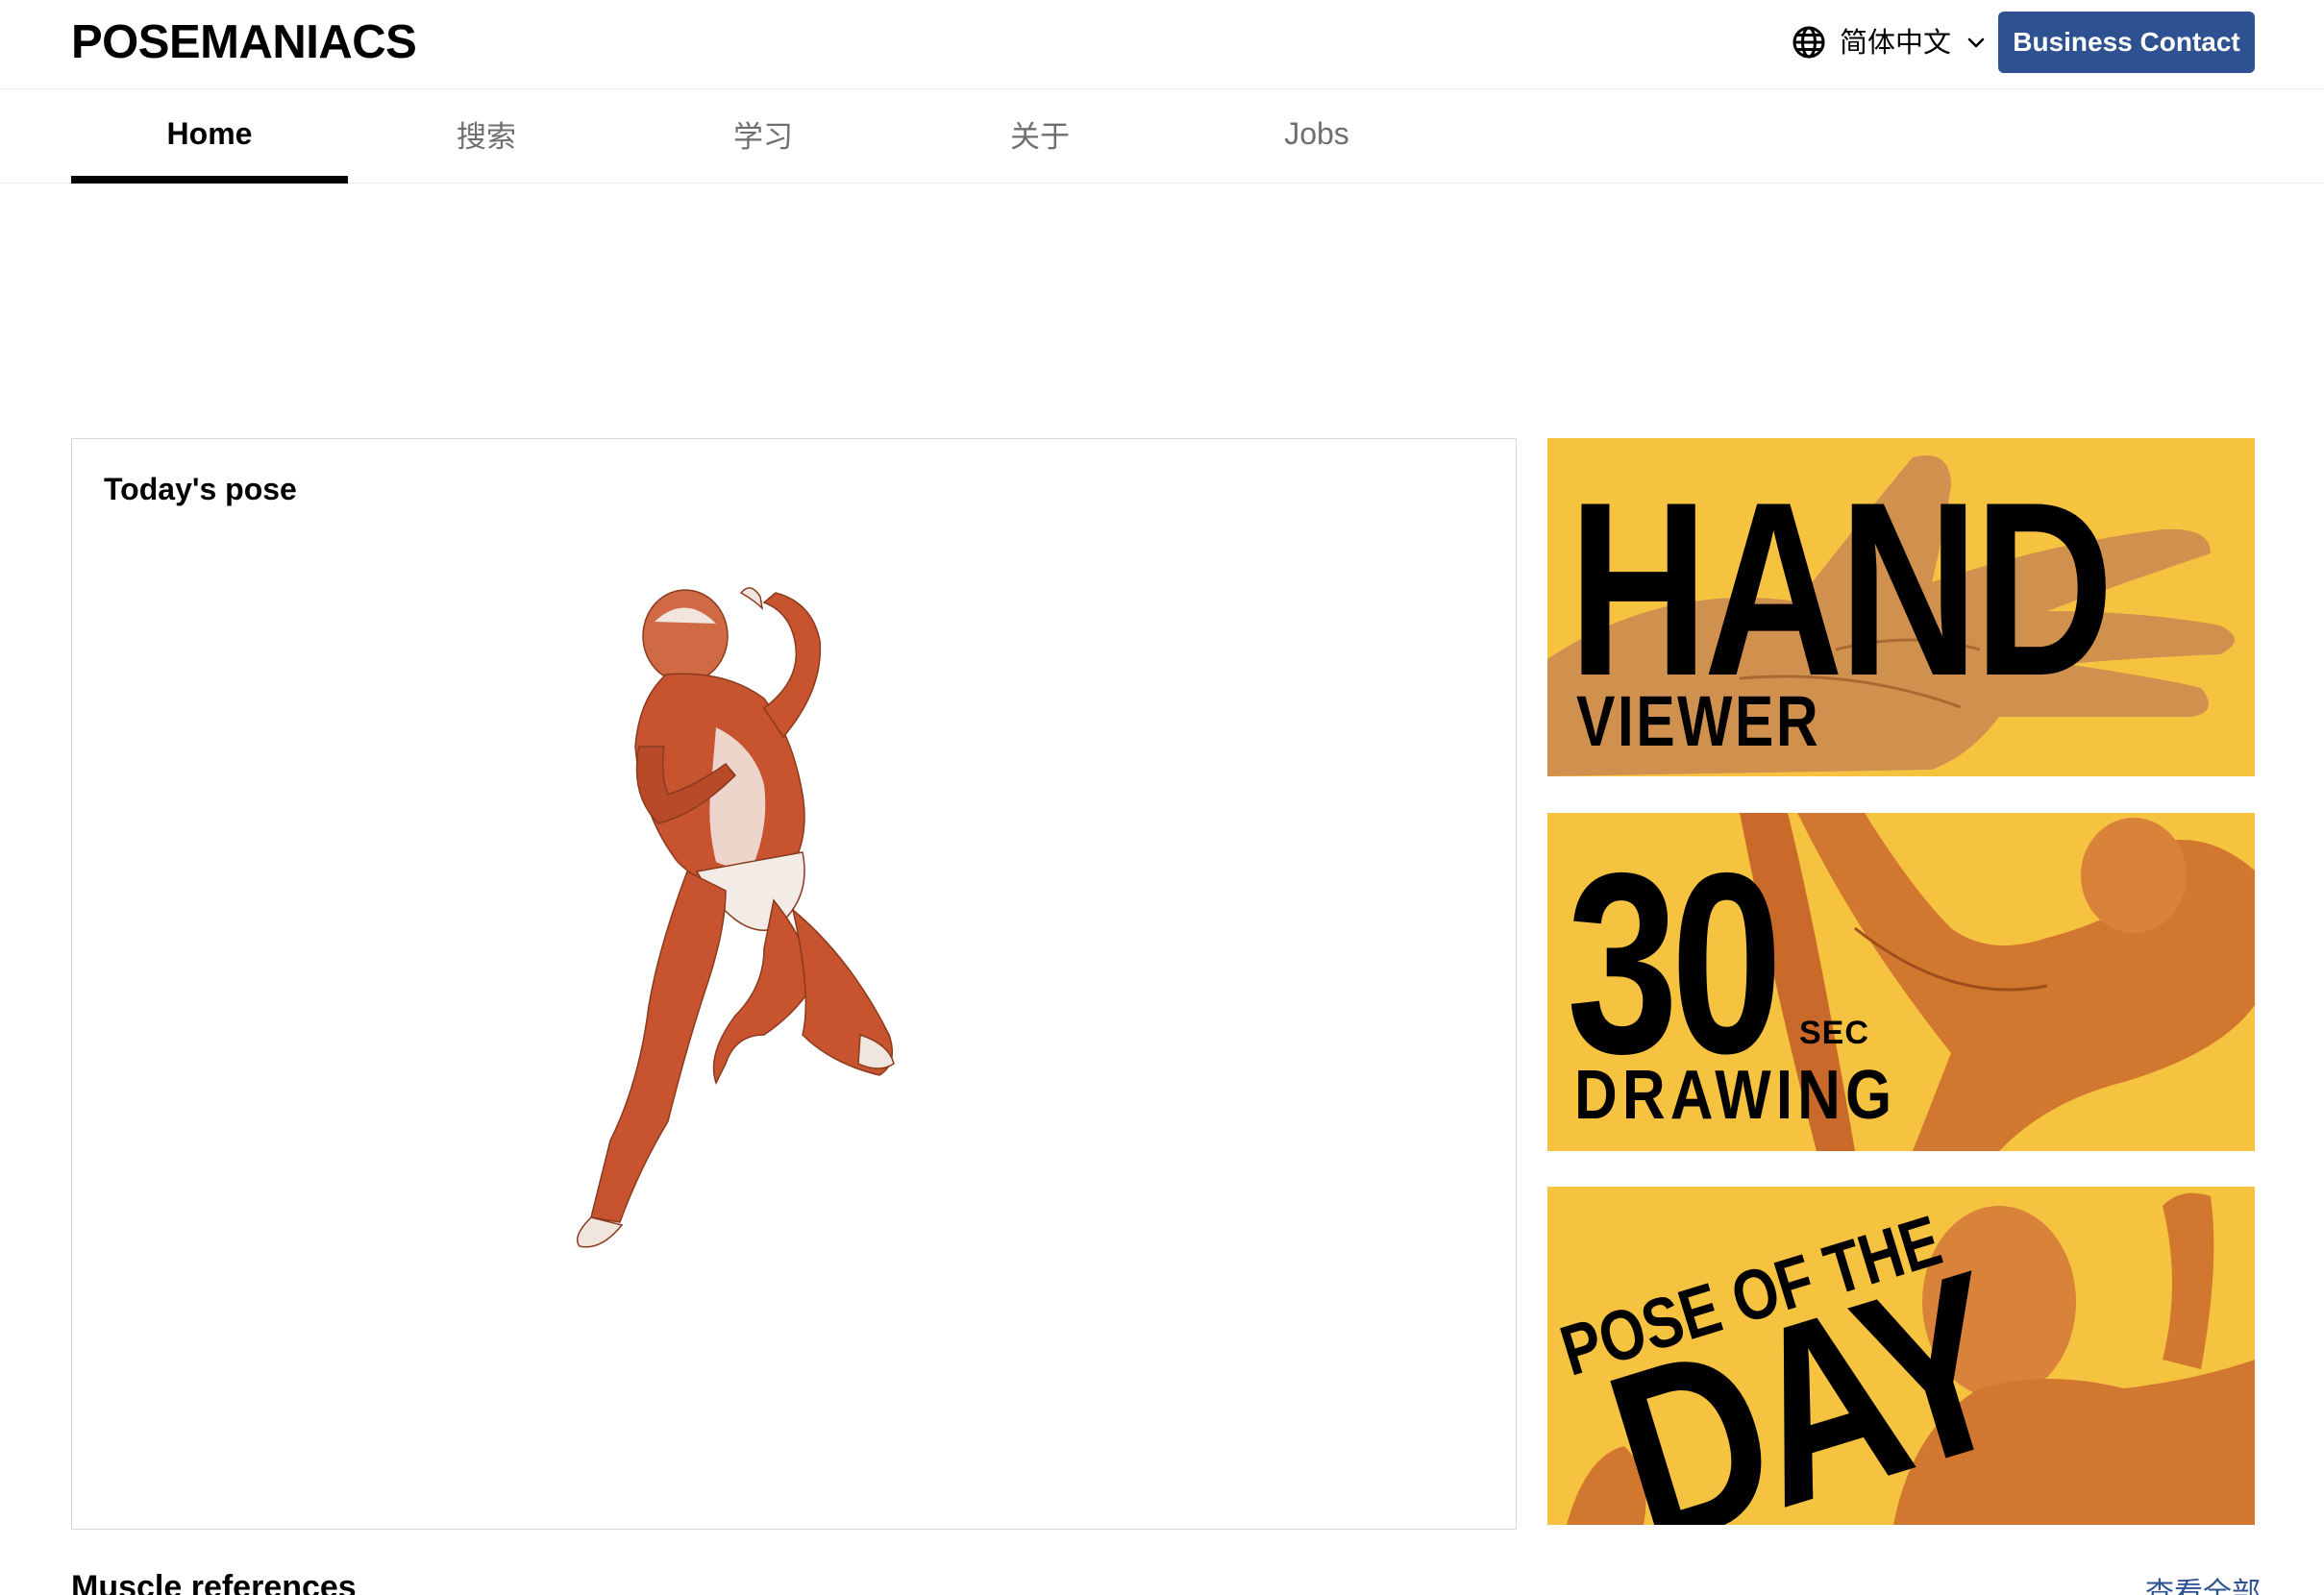  Describe the element at coordinates (214, 1582) in the screenshot. I see `muscle-references-title: Muscle references` at that location.